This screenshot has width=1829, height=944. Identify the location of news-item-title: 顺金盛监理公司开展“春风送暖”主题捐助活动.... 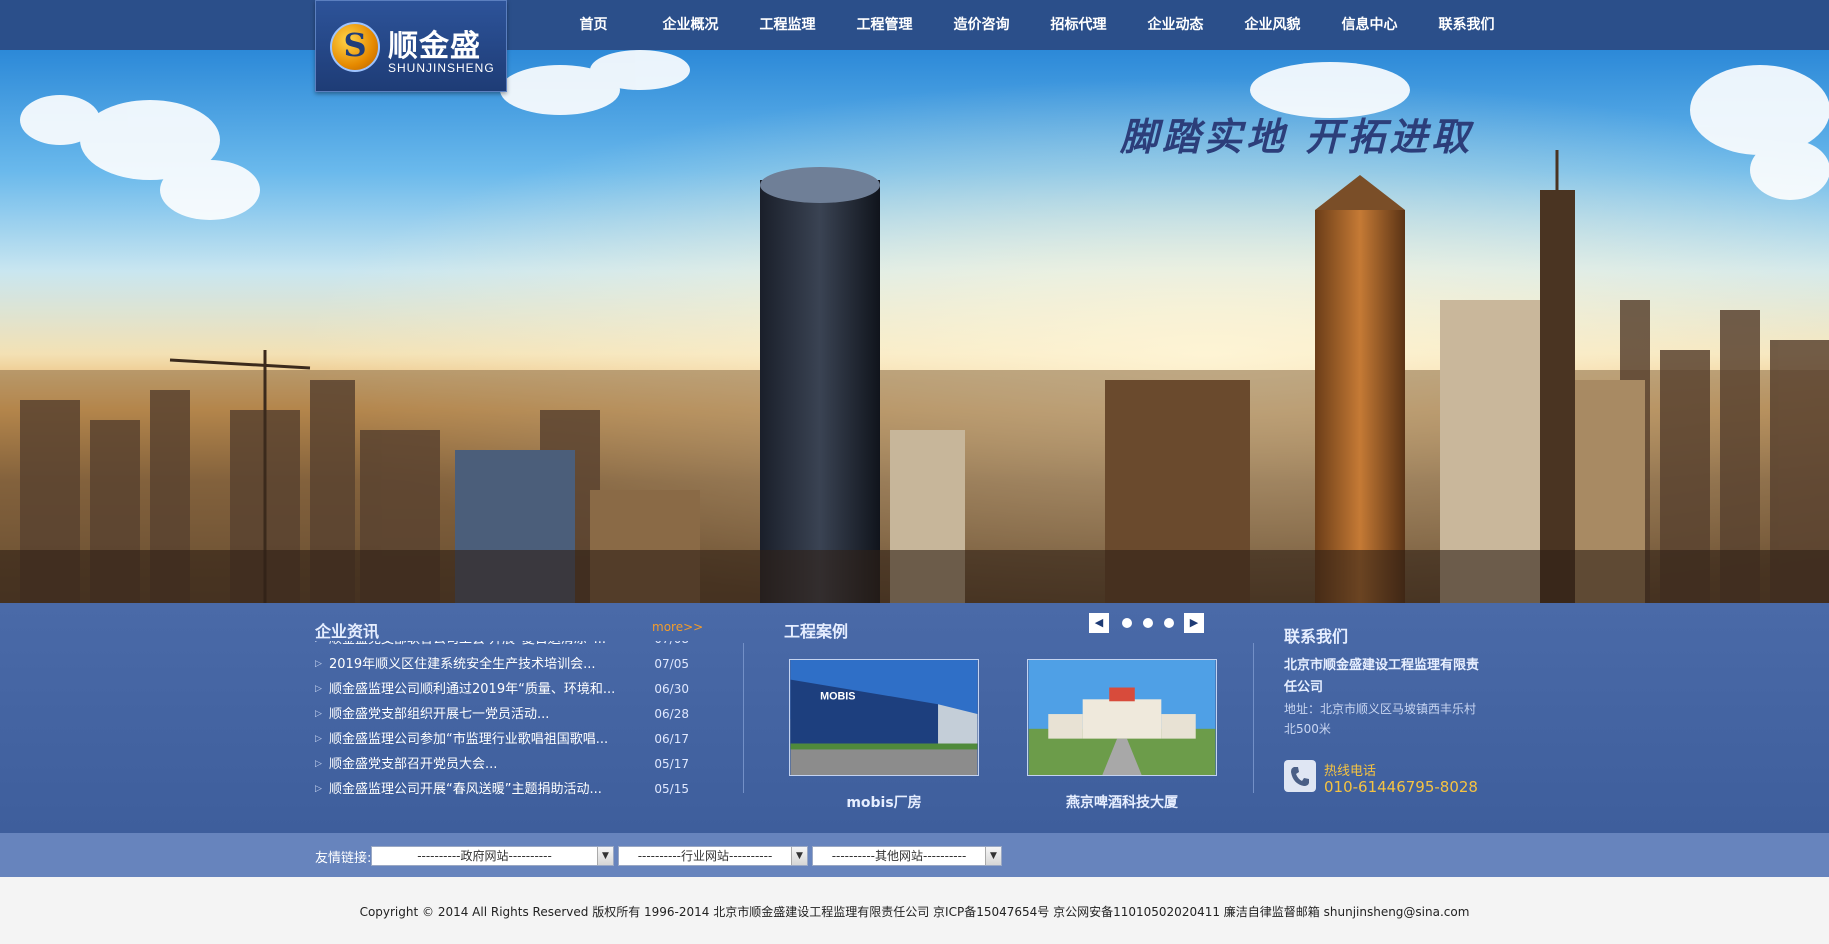
(479, 789).